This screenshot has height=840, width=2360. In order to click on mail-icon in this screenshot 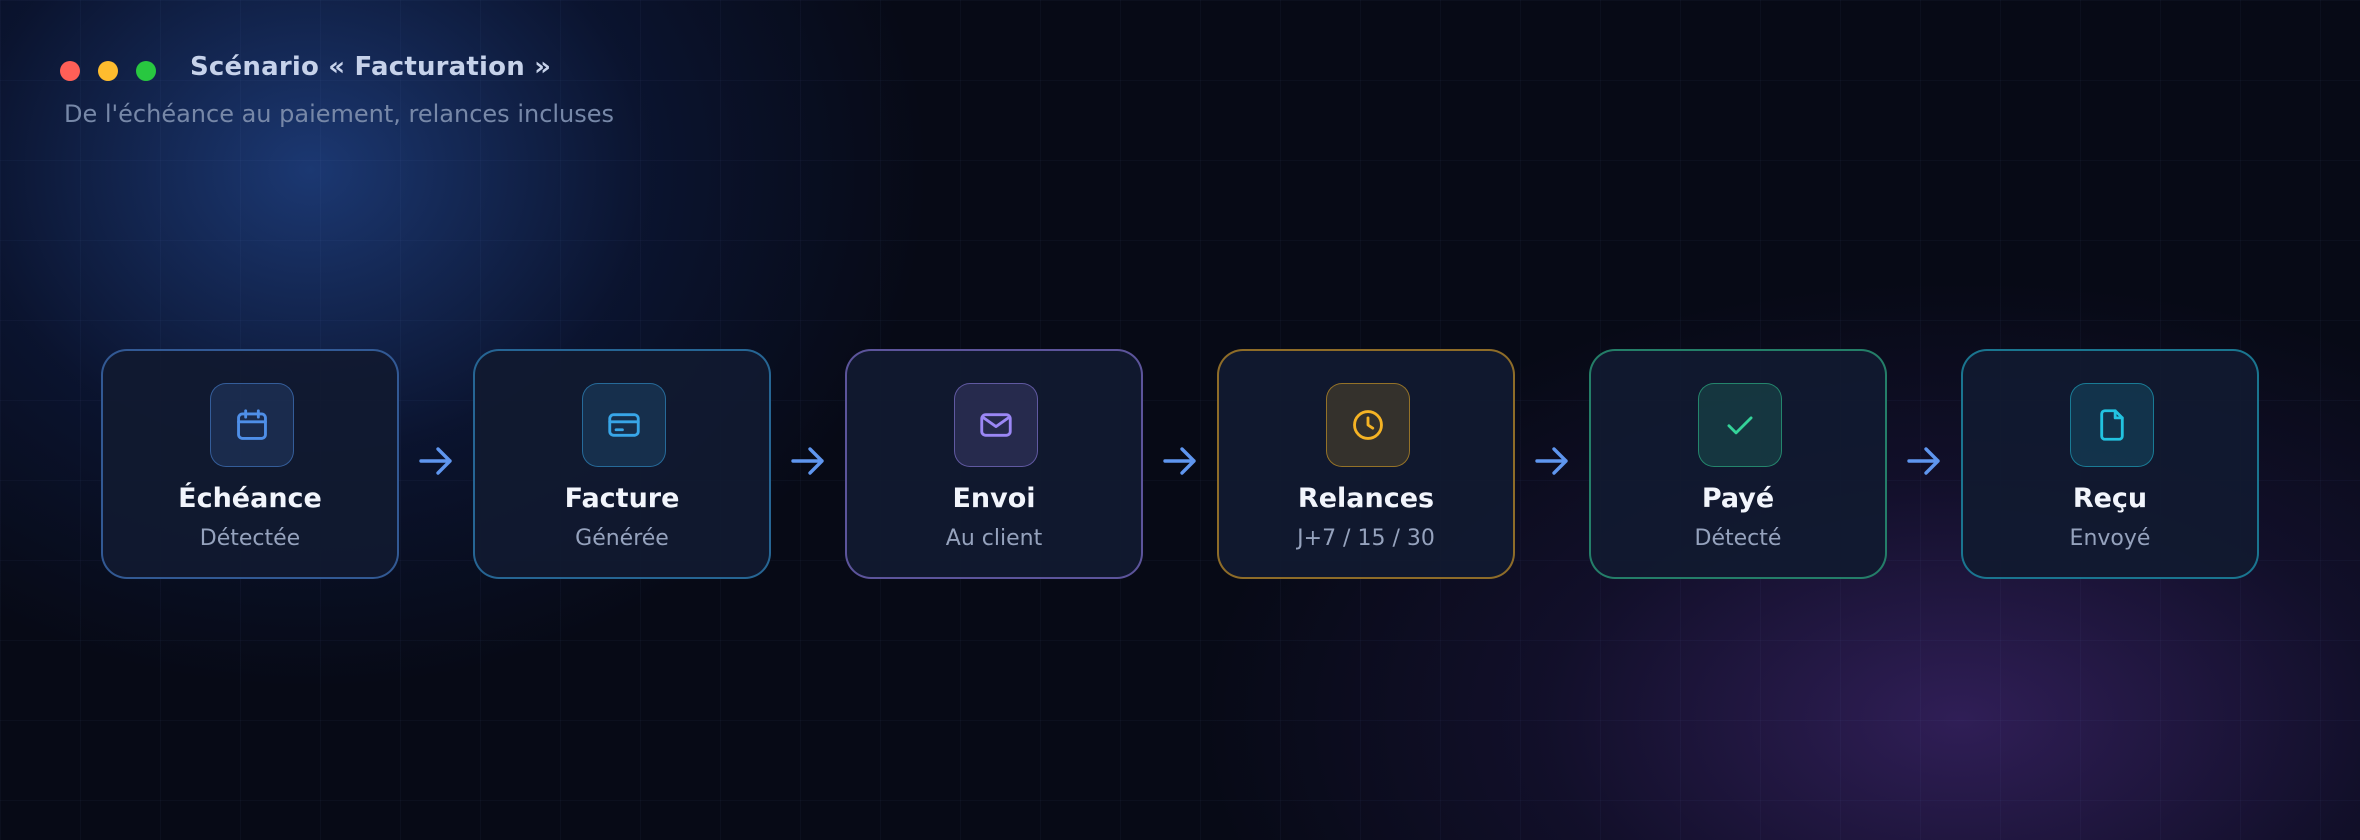, I will do `click(996, 425)`.